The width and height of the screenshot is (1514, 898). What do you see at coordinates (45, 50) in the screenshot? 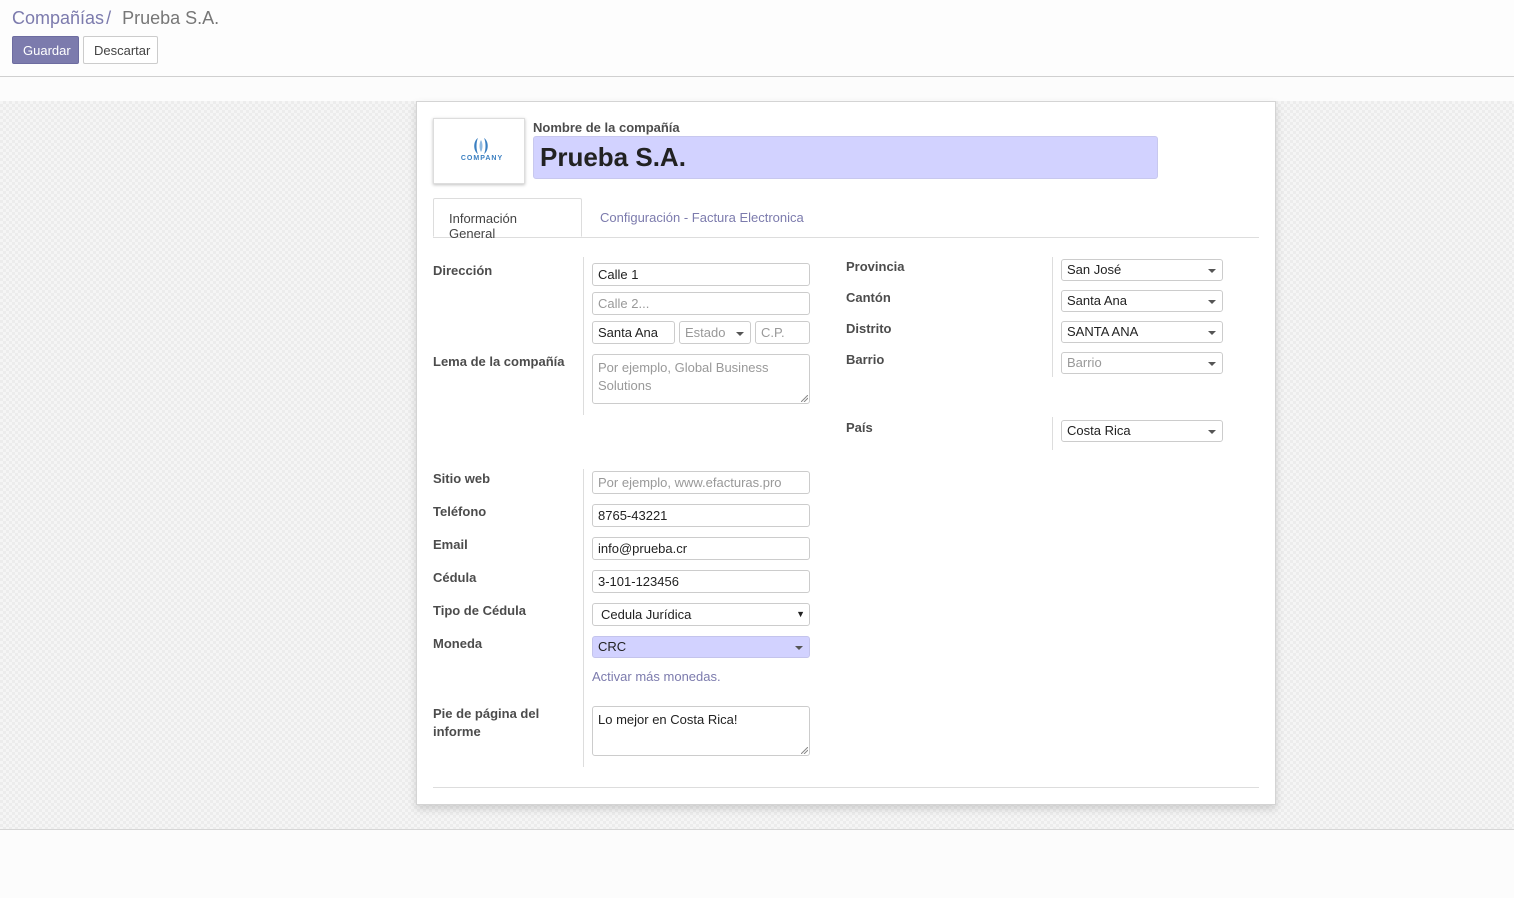
I see `save-button: Guardar` at bounding box center [45, 50].